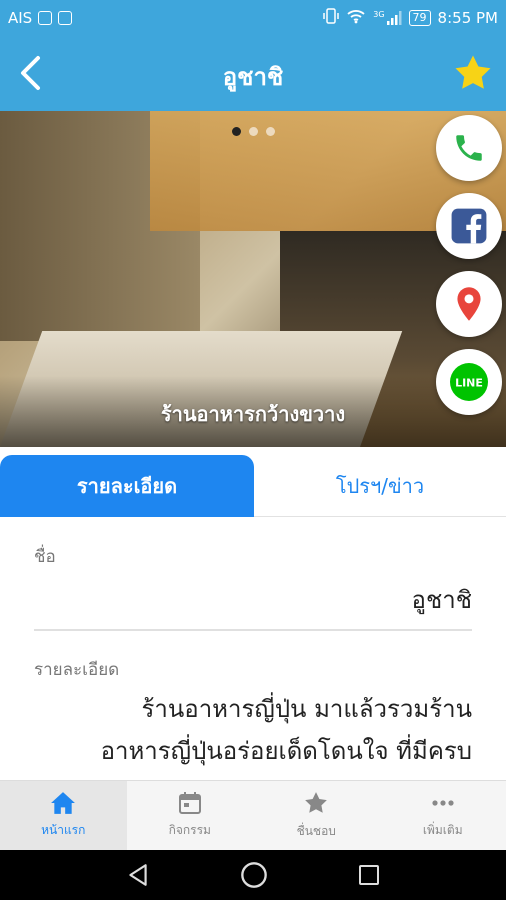 The width and height of the screenshot is (506, 900). What do you see at coordinates (190, 815) in the screenshot?
I see `nav-activities: กิจกรรม` at bounding box center [190, 815].